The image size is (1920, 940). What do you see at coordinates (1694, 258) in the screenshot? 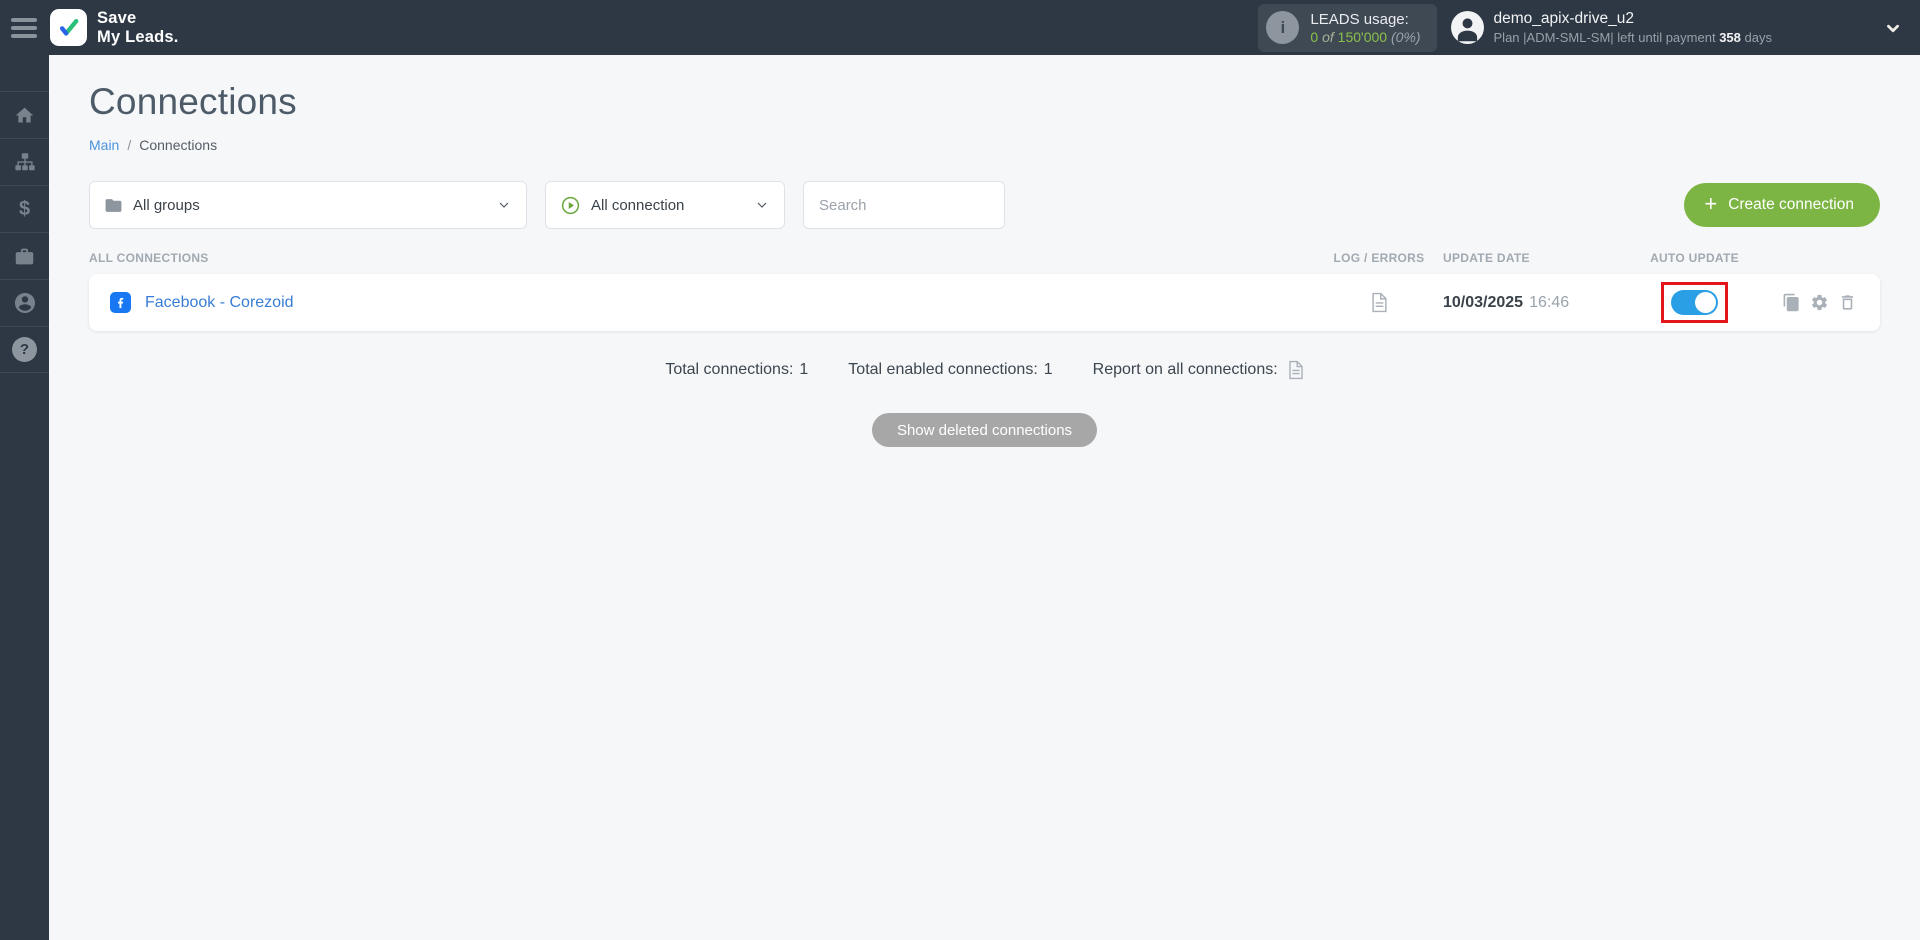
I see `column-header-auto-update: AUTO UPDATE` at bounding box center [1694, 258].